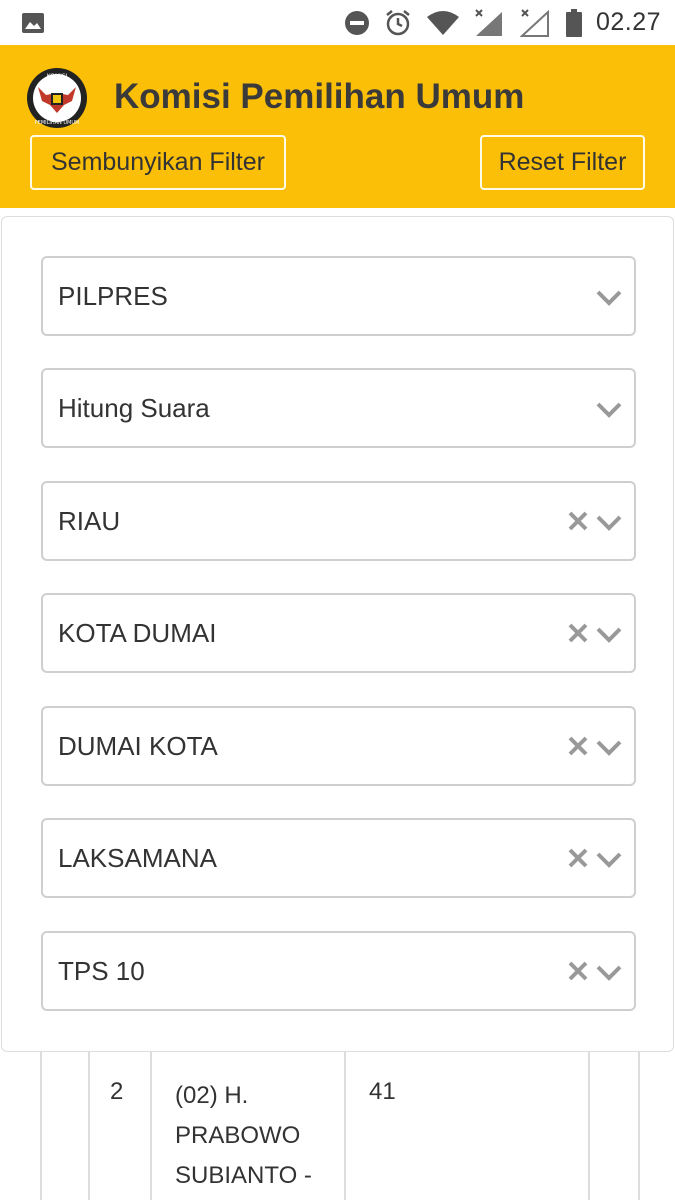  I want to click on select-value: Hitung Suara, so click(134, 408).